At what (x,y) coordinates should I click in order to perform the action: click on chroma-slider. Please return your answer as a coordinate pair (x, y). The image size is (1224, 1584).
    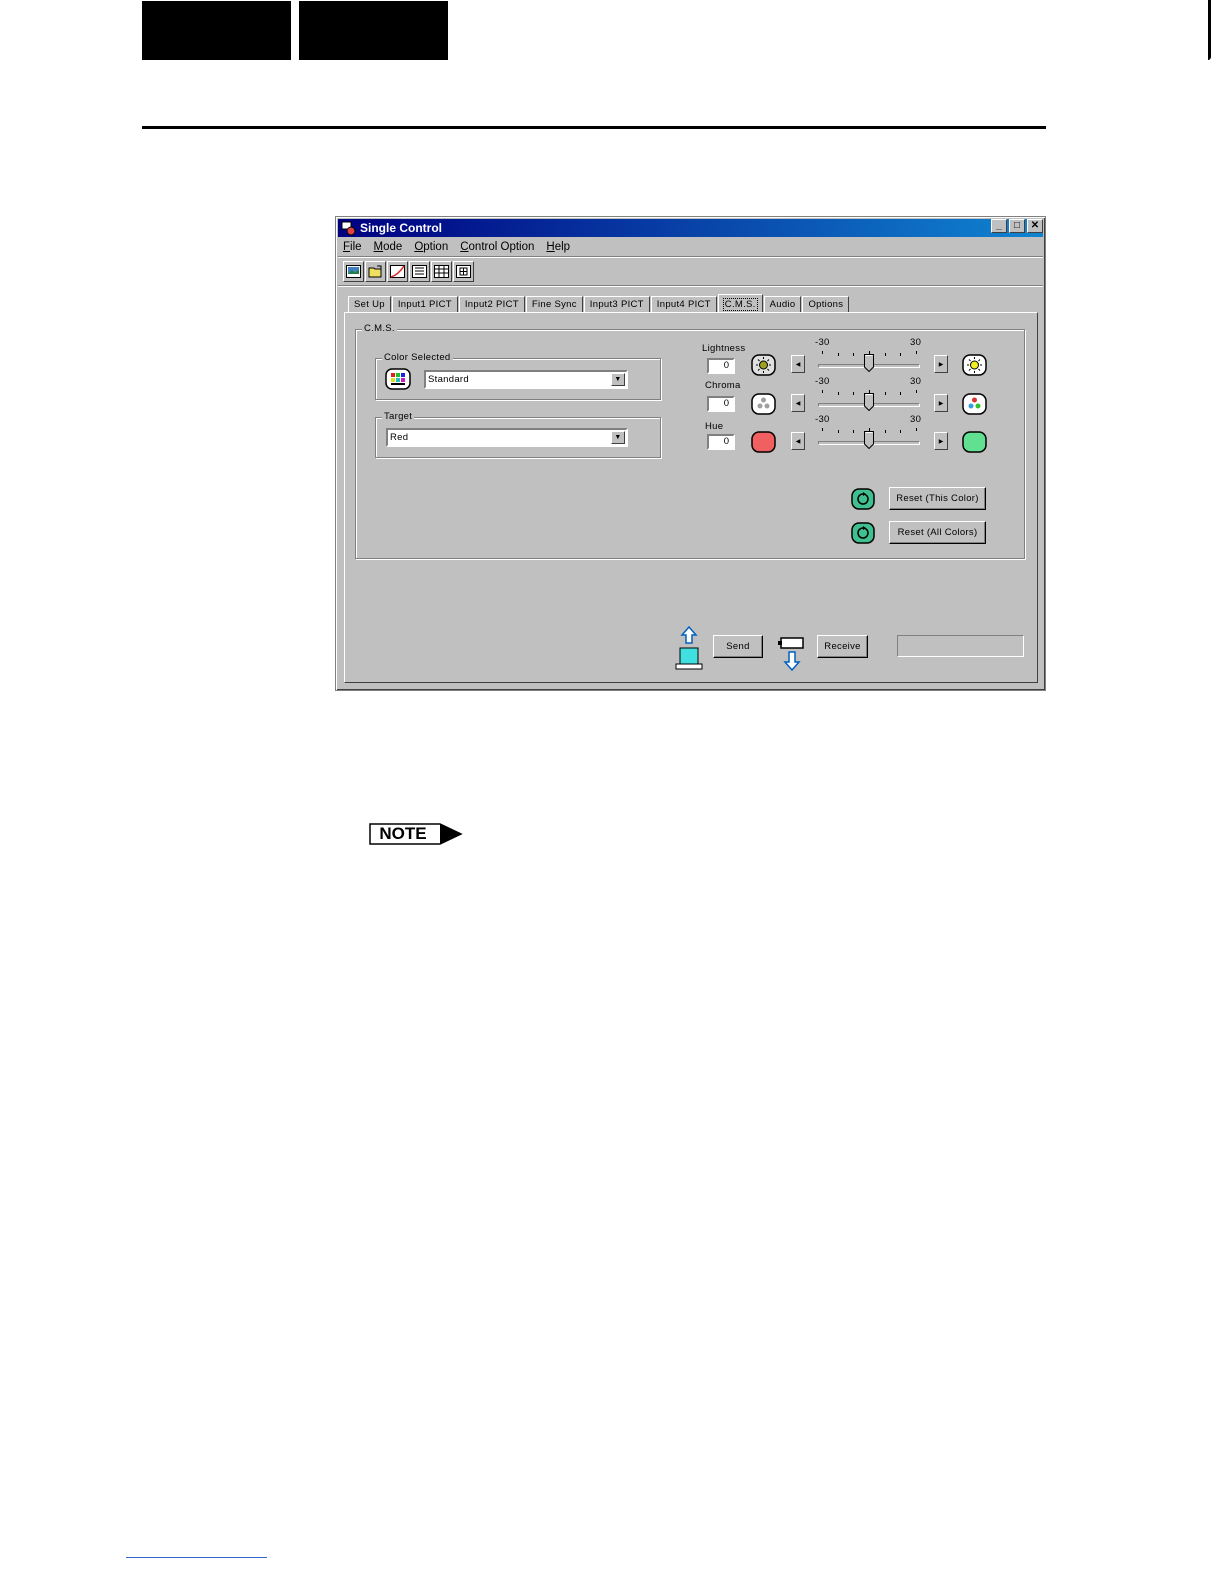
    Looking at the image, I should click on (869, 399).